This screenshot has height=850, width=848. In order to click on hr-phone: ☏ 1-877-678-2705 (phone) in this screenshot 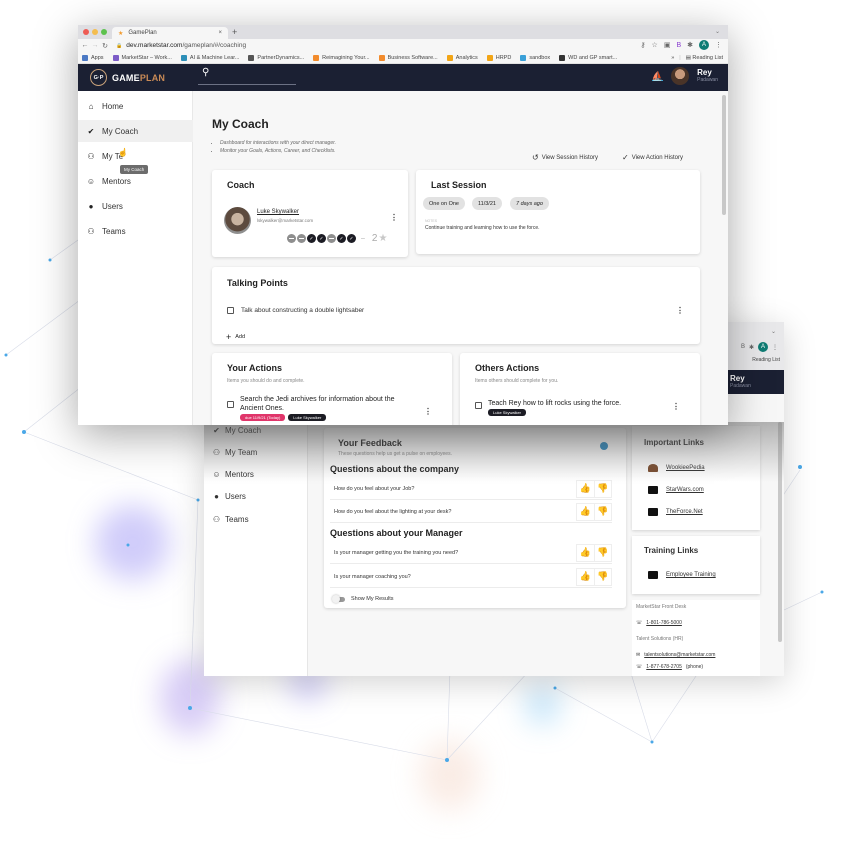, I will do `click(669, 667)`.